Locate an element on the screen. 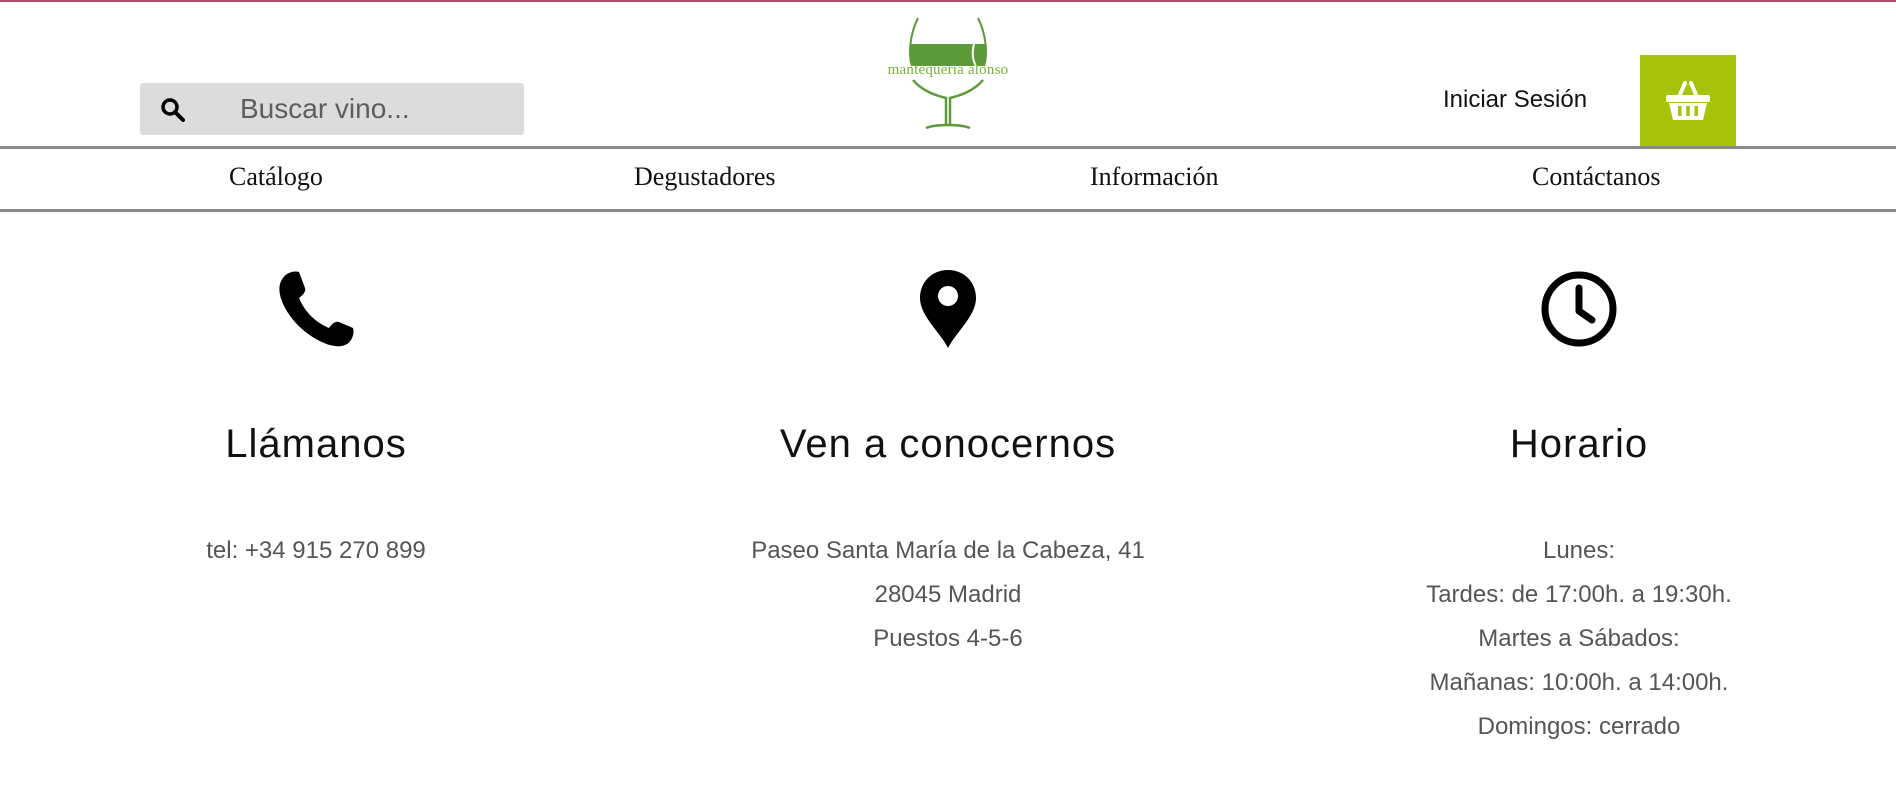 The height and width of the screenshot is (795, 1896). contact-phone-title: Llámanos is located at coordinates (316, 444).